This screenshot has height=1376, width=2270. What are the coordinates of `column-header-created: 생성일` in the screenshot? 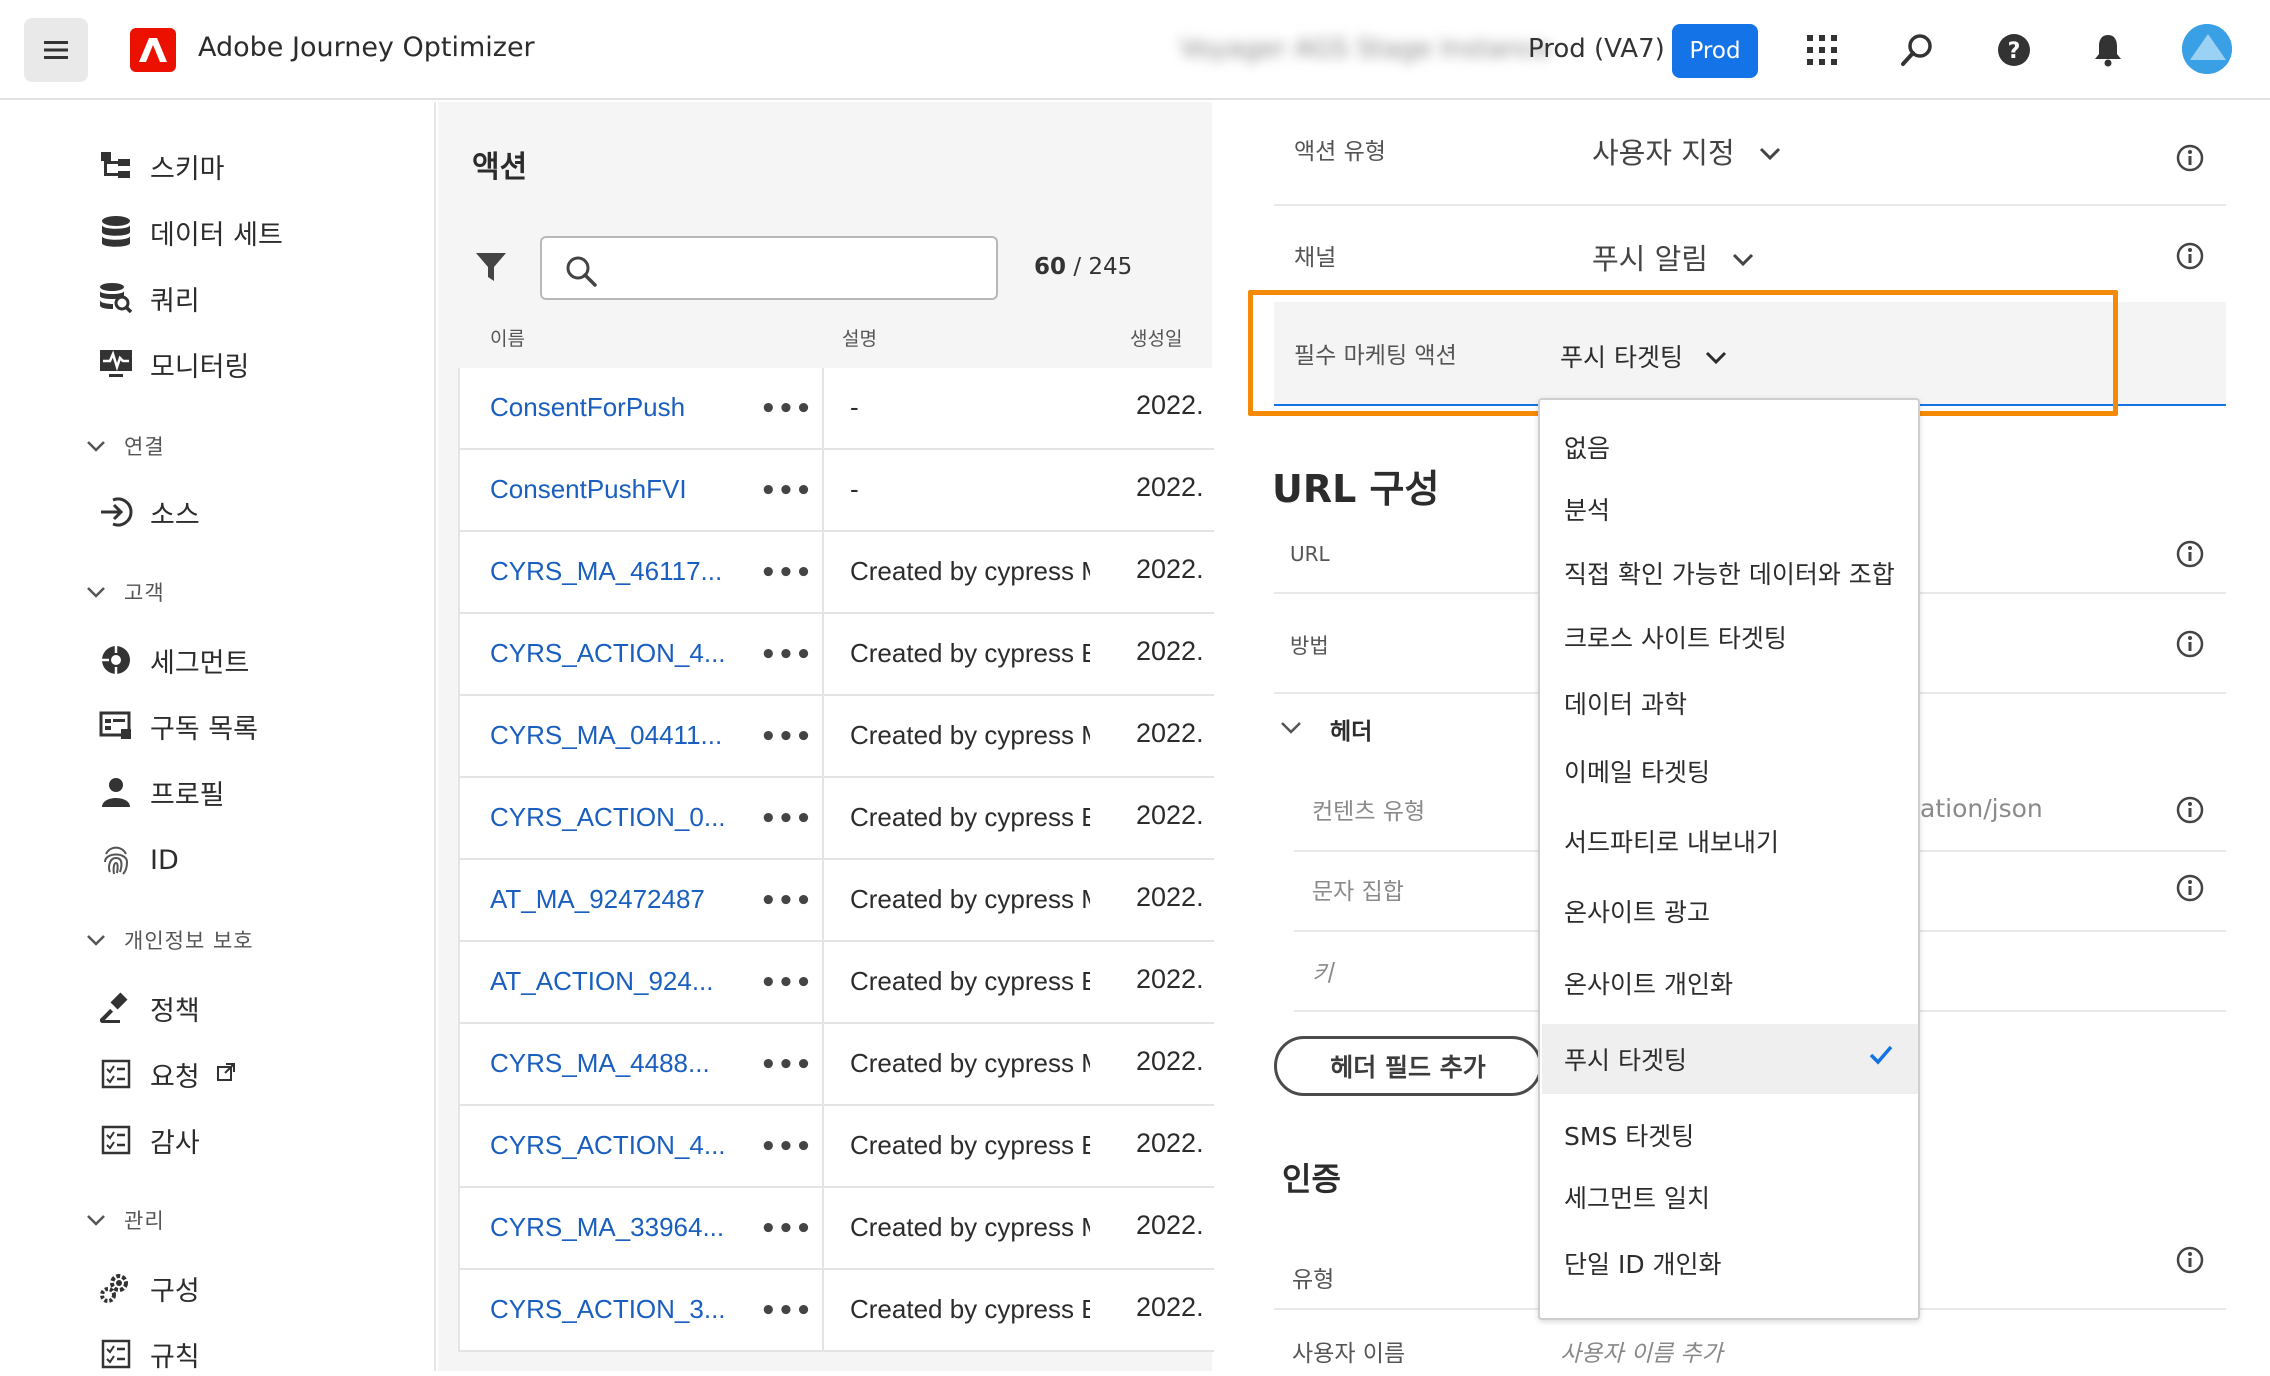 It's located at (1156, 337).